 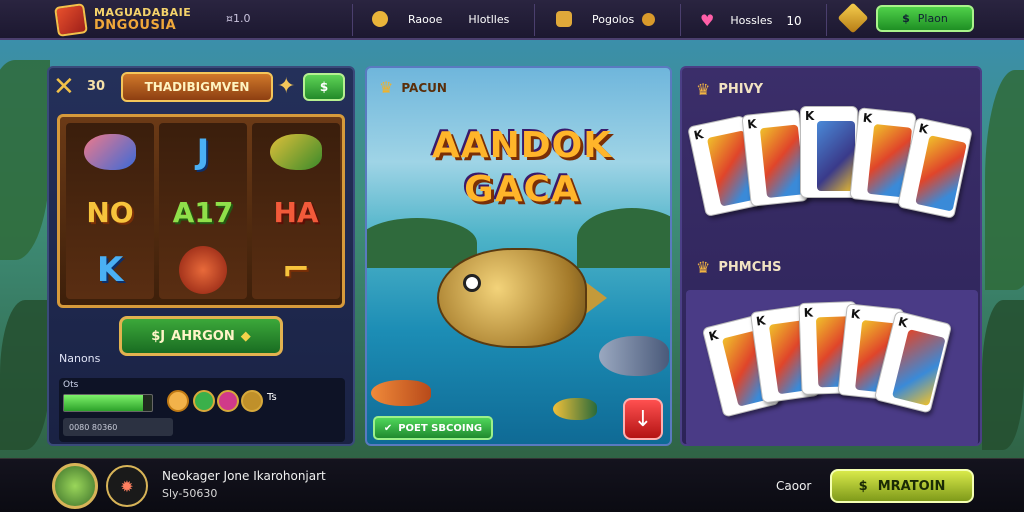 I want to click on coin-suffix: Ts, so click(x=272, y=397).